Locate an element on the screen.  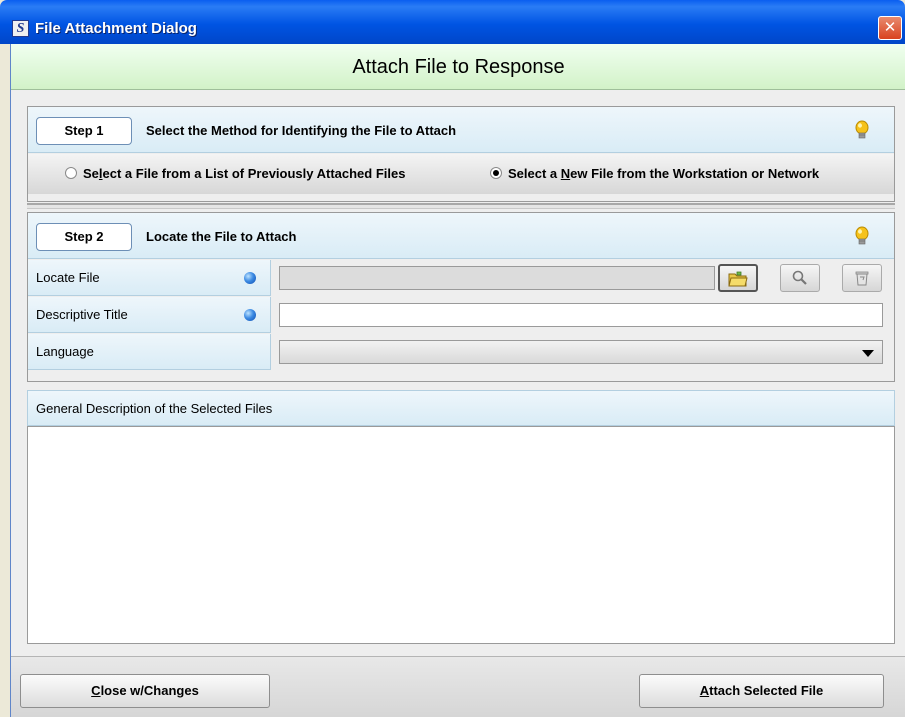
close-window-button: ✕ is located at coordinates (890, 28).